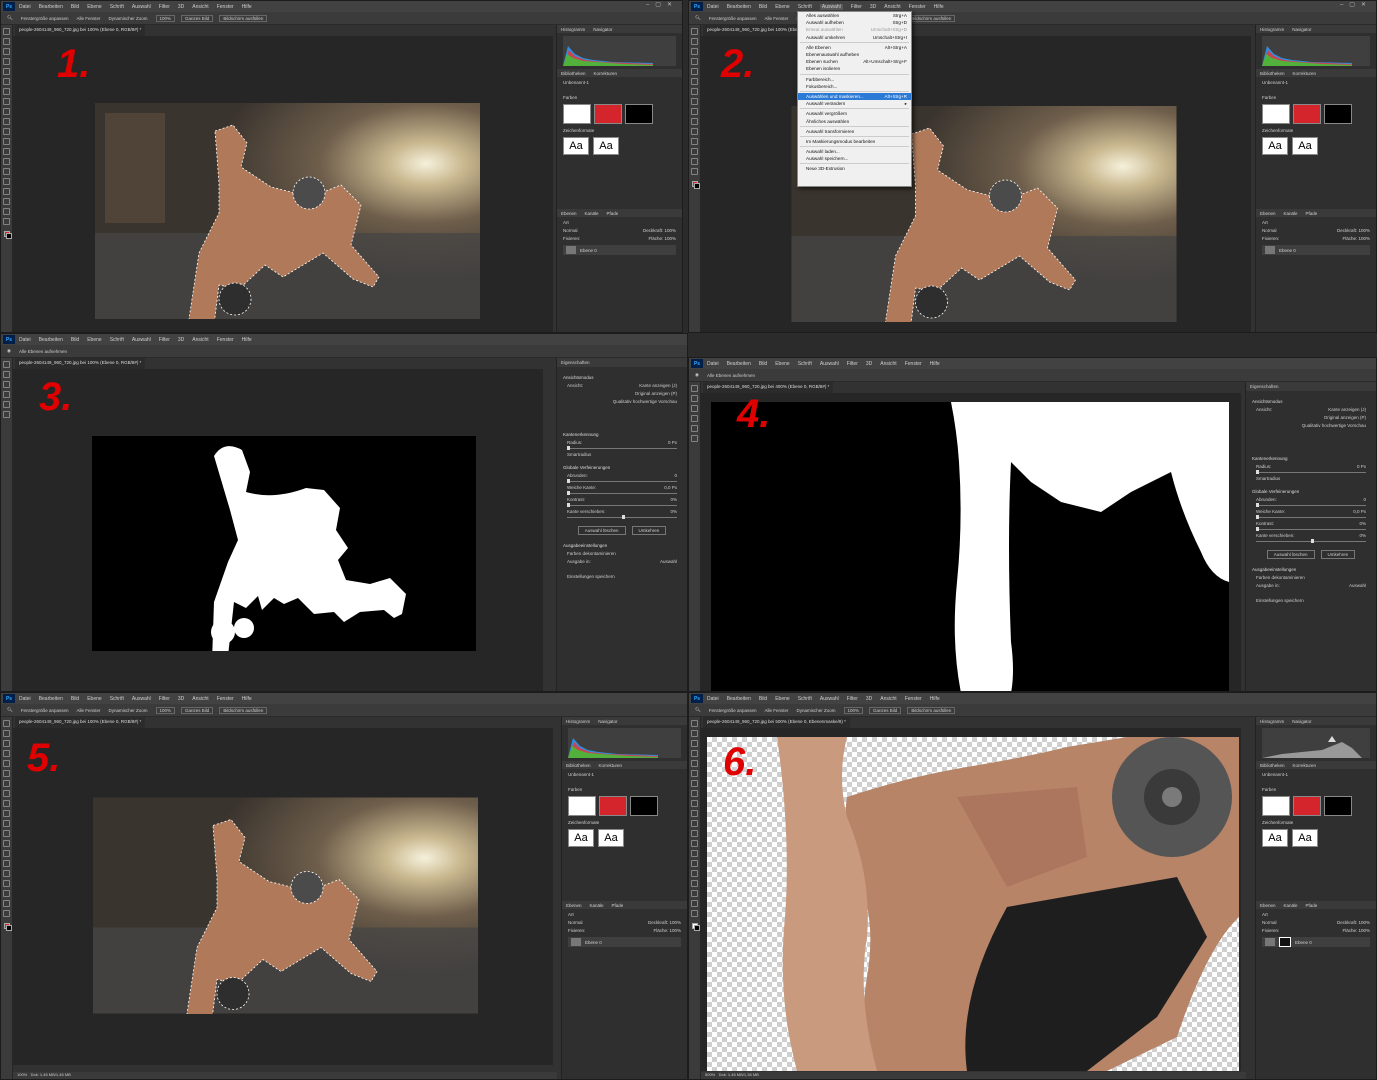 The image size is (1377, 1080). What do you see at coordinates (662, 4) in the screenshot?
I see `window-controls-icon: –▢✕` at bounding box center [662, 4].